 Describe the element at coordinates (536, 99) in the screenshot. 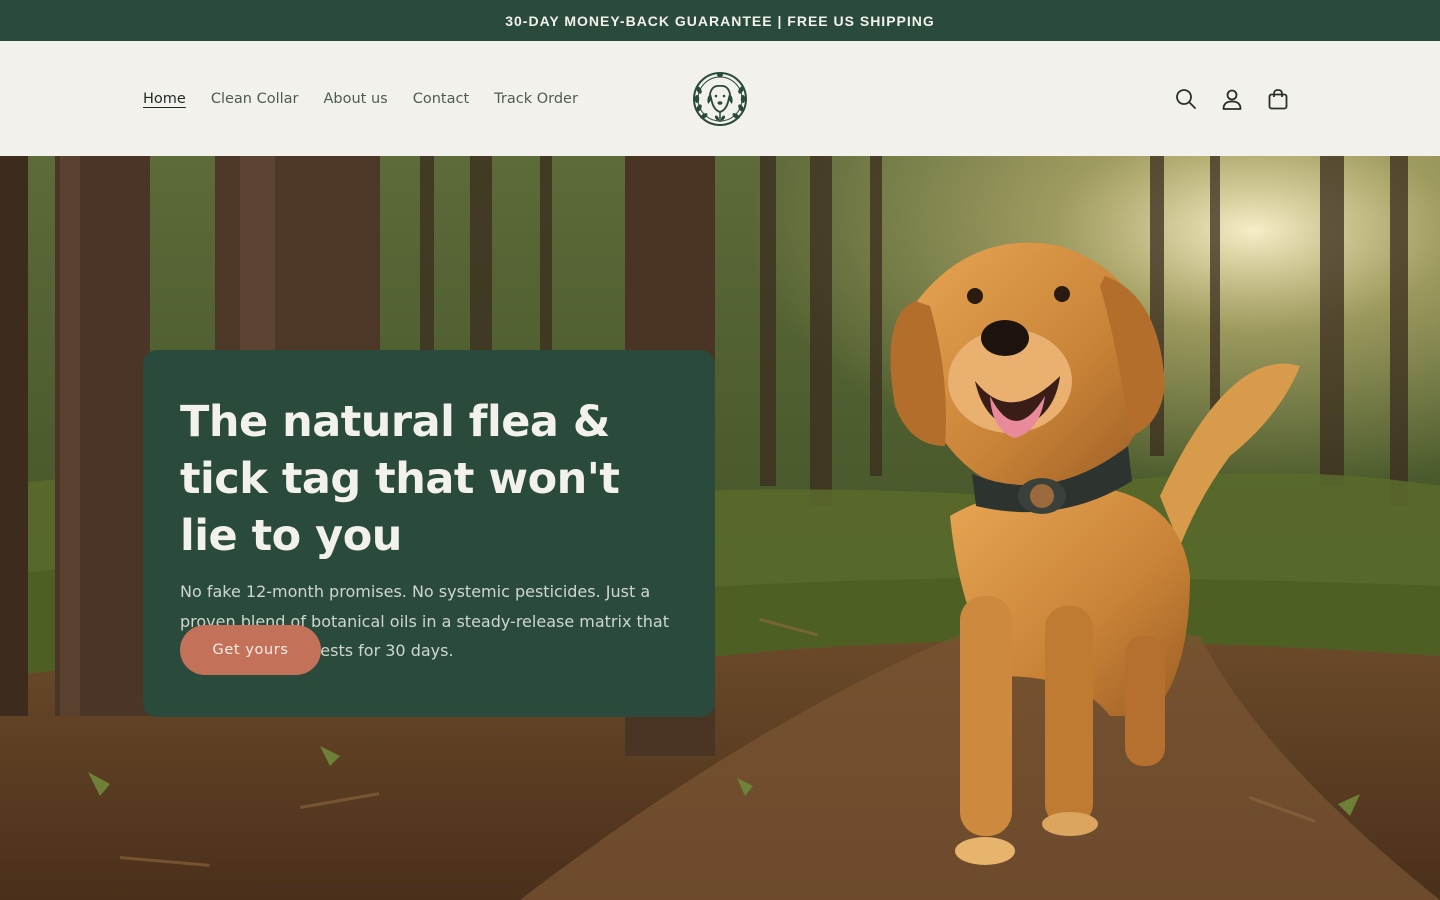

I see `nav-item-track-order: Track Order` at that location.